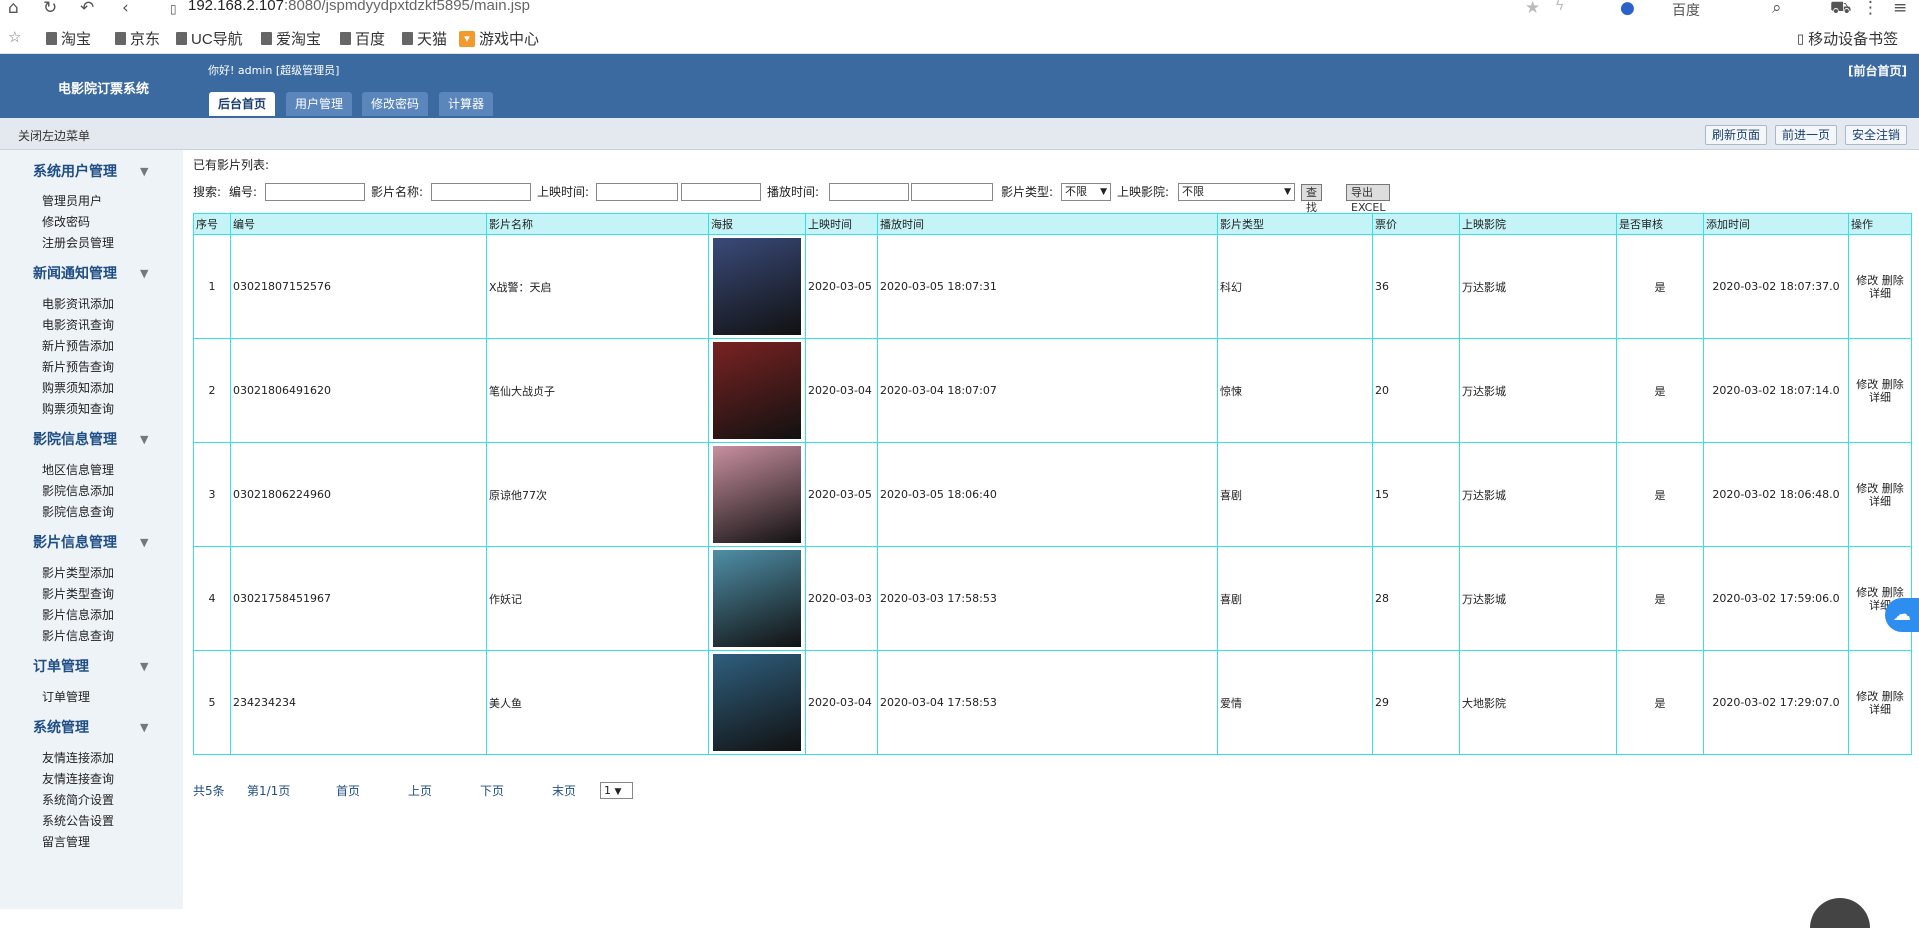  Describe the element at coordinates (1900, 9) in the screenshot. I see `menu-icon: ≡` at that location.